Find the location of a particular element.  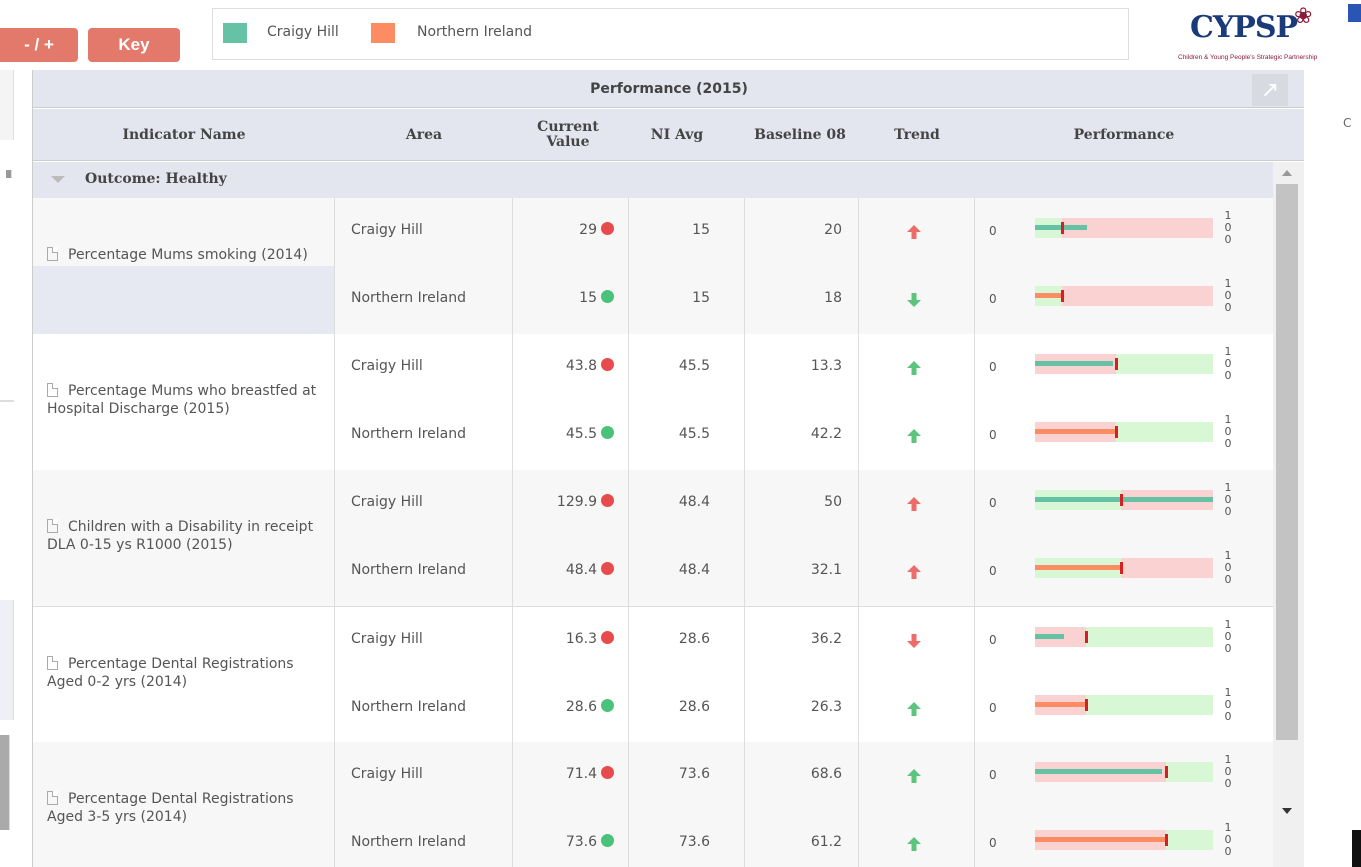

left-panel-marker is located at coordinates (9, 174).